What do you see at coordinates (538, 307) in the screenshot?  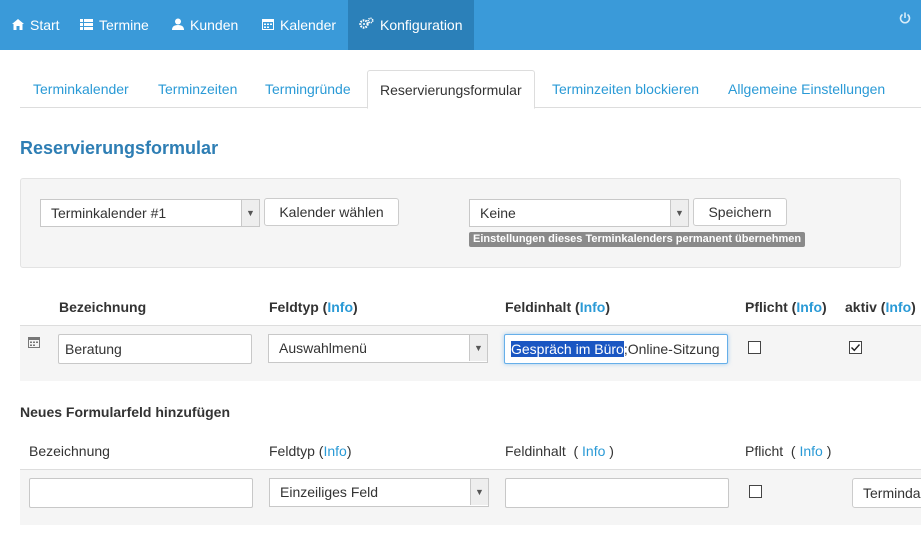 I see `header-feldinhalt-label: Feldinhalt` at bounding box center [538, 307].